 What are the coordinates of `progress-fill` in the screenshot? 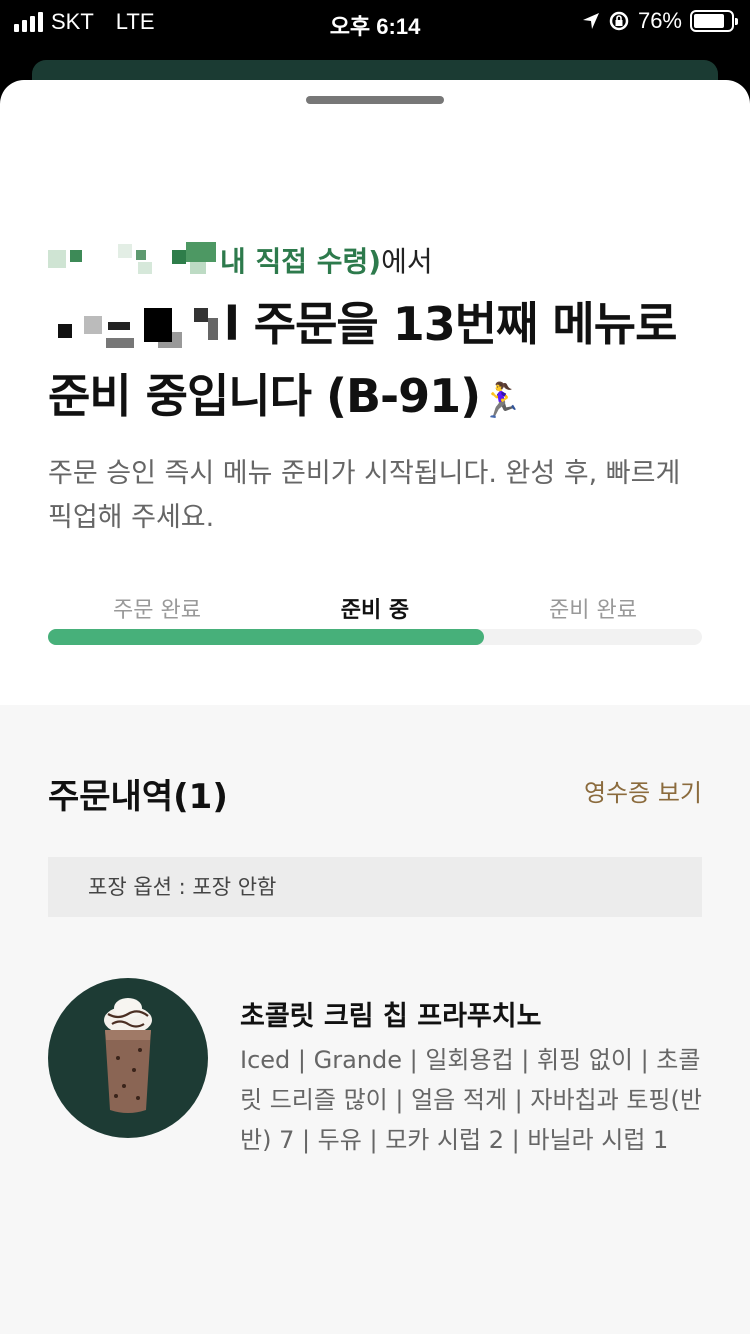 It's located at (266, 637).